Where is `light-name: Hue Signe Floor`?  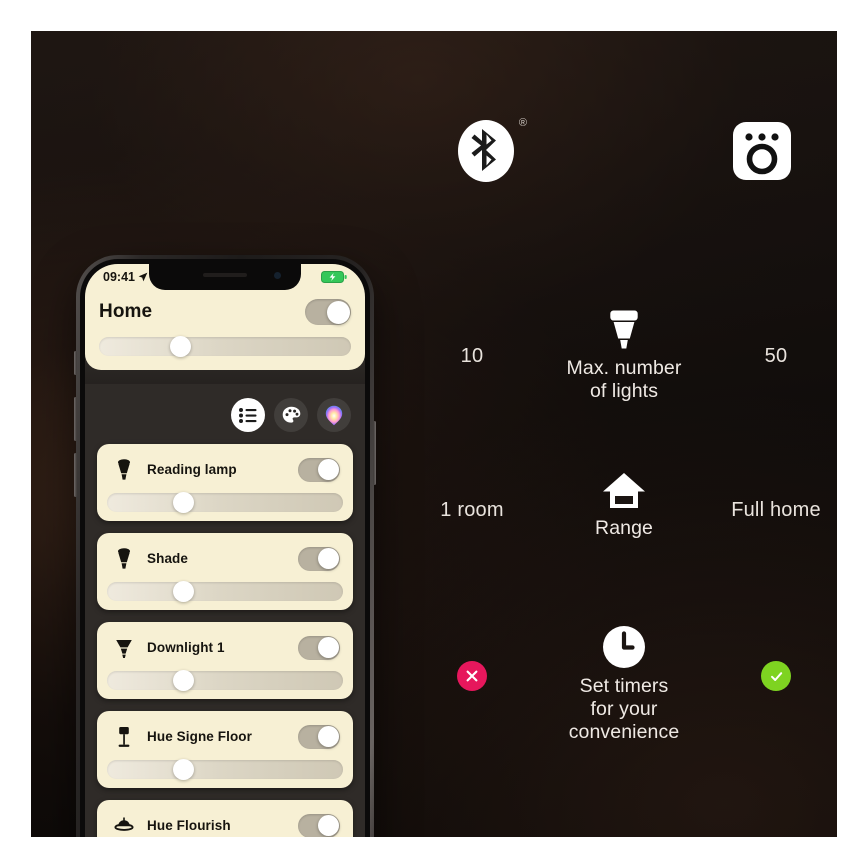 light-name: Hue Signe Floor is located at coordinates (200, 736).